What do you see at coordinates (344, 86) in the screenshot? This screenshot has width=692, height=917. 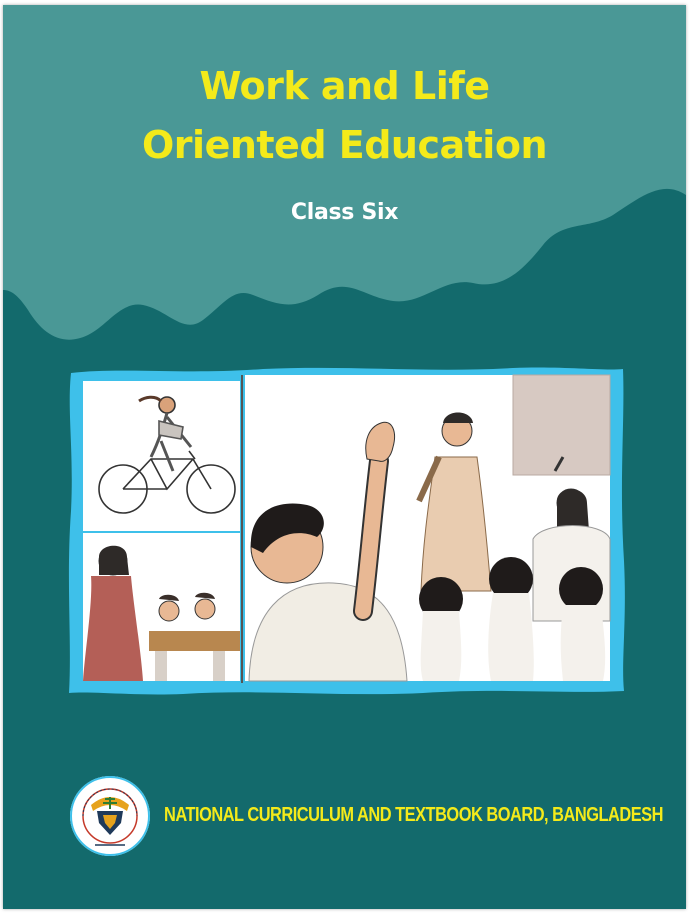 I see `book-title-line-1: Work and Life` at bounding box center [344, 86].